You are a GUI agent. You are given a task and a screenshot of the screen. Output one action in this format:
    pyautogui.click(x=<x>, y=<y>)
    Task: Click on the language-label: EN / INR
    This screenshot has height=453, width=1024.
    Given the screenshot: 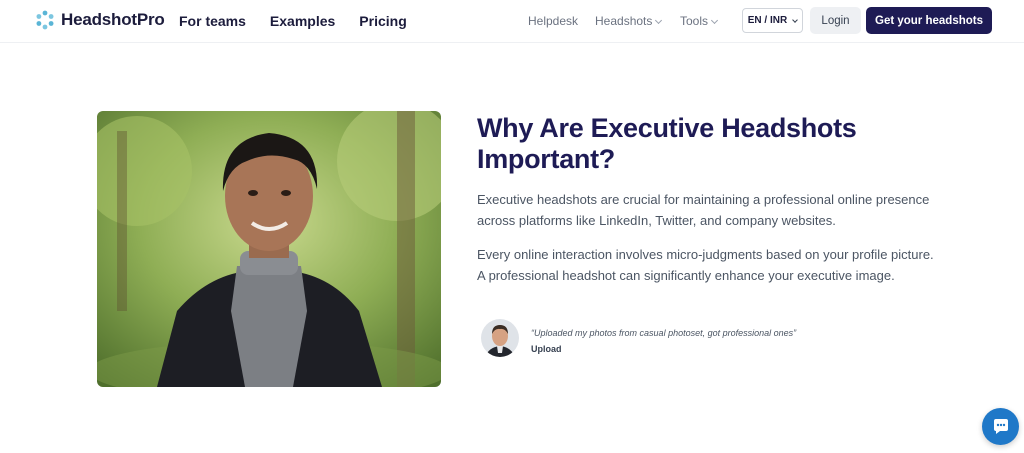 What is the action you would take?
    pyautogui.click(x=767, y=20)
    